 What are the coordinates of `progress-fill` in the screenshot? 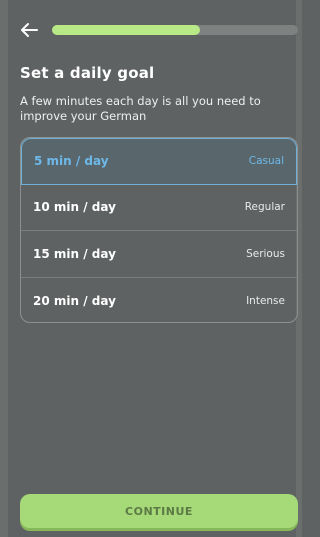 It's located at (126, 30).